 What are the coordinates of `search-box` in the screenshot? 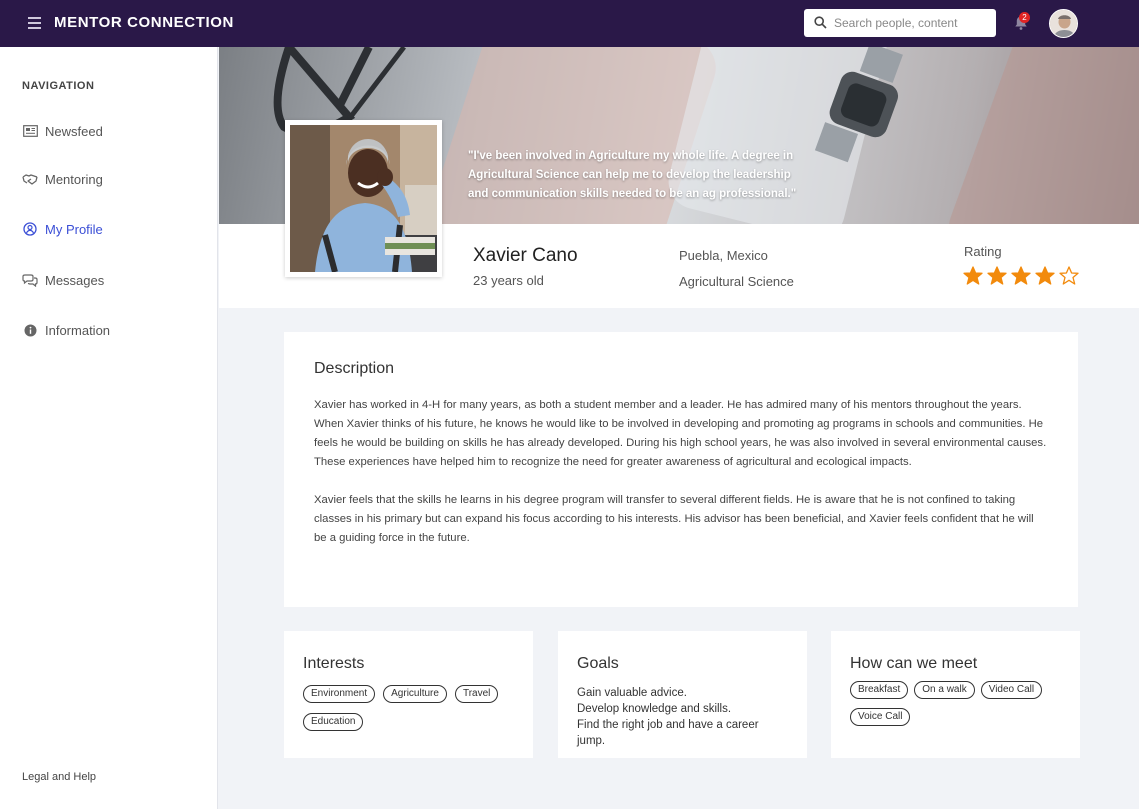 It's located at (900, 23).